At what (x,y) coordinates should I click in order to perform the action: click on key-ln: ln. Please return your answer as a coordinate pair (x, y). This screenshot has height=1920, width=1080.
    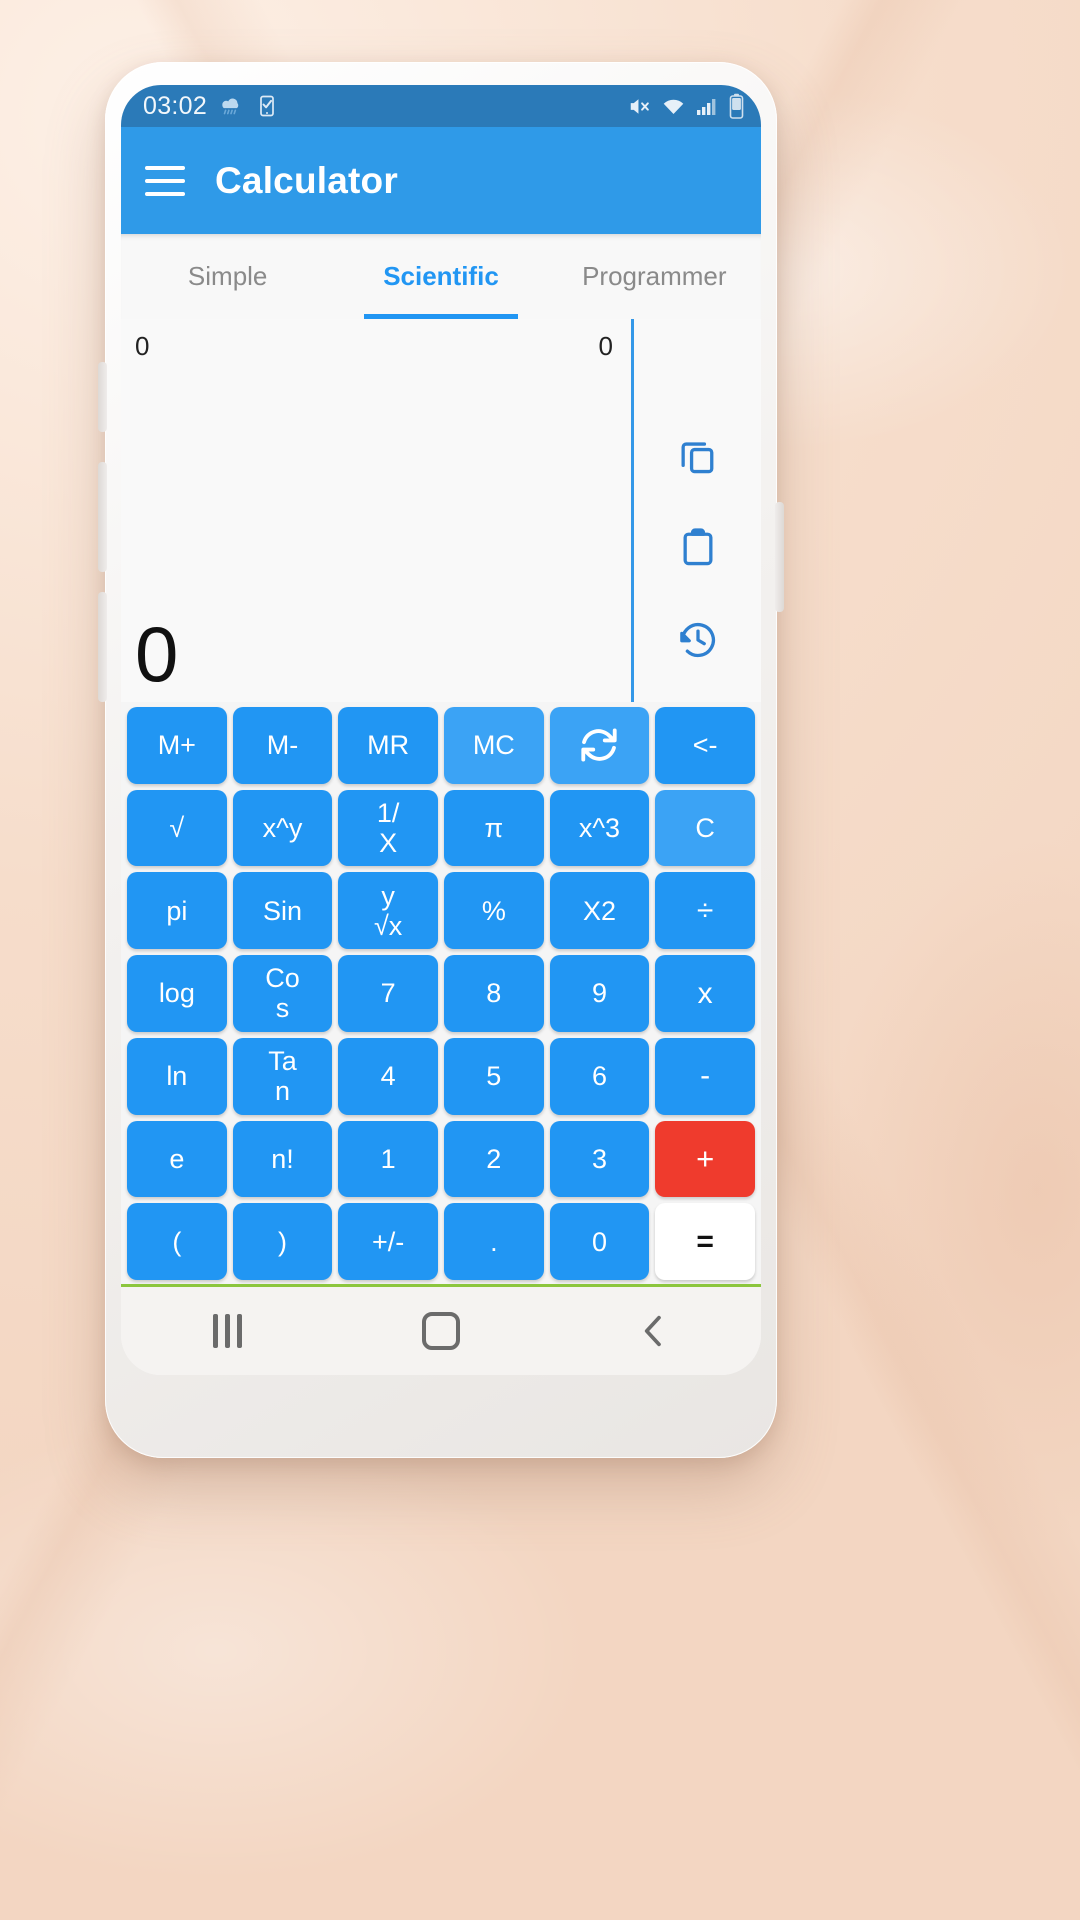
    Looking at the image, I should click on (177, 1076).